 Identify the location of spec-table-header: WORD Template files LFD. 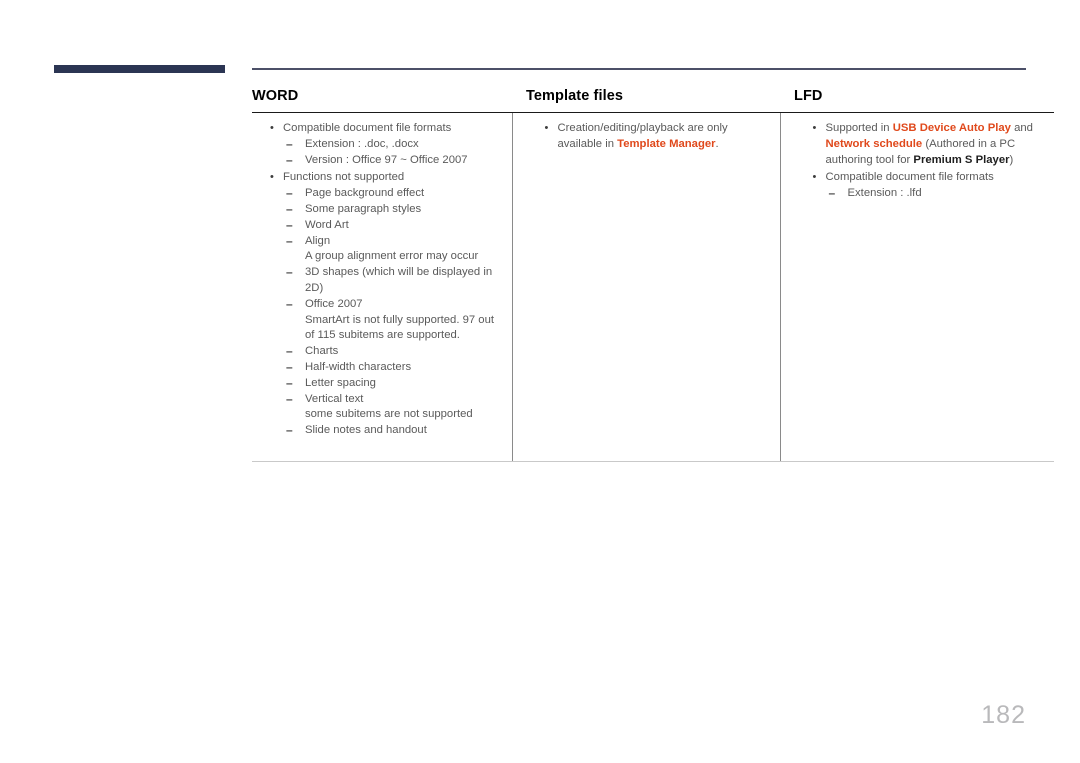
(653, 100).